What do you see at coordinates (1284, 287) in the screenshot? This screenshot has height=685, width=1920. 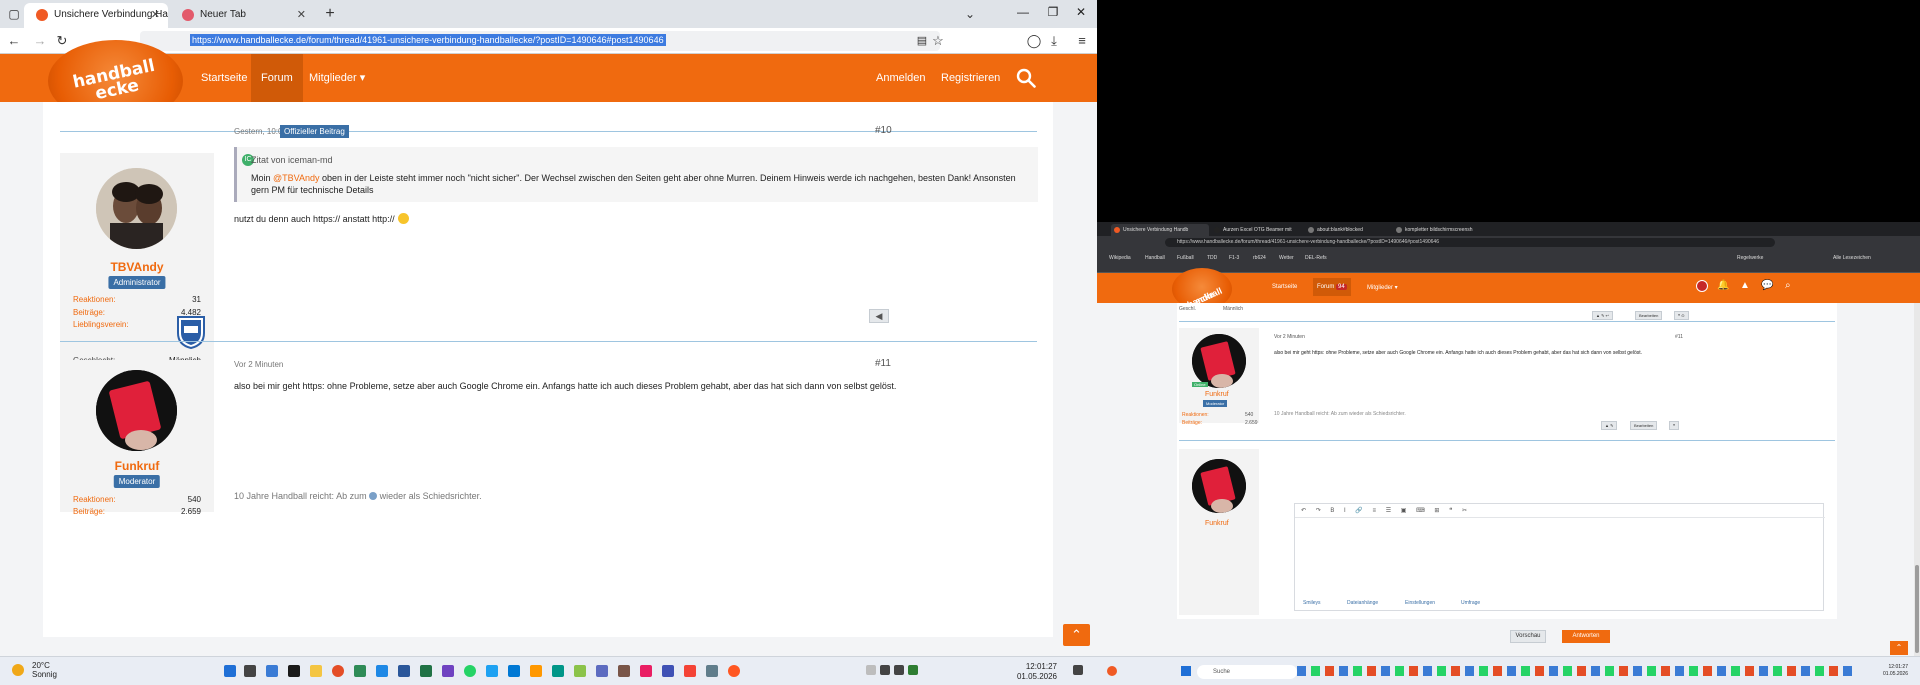 I see `r-nav-startseite: Startseite` at bounding box center [1284, 287].